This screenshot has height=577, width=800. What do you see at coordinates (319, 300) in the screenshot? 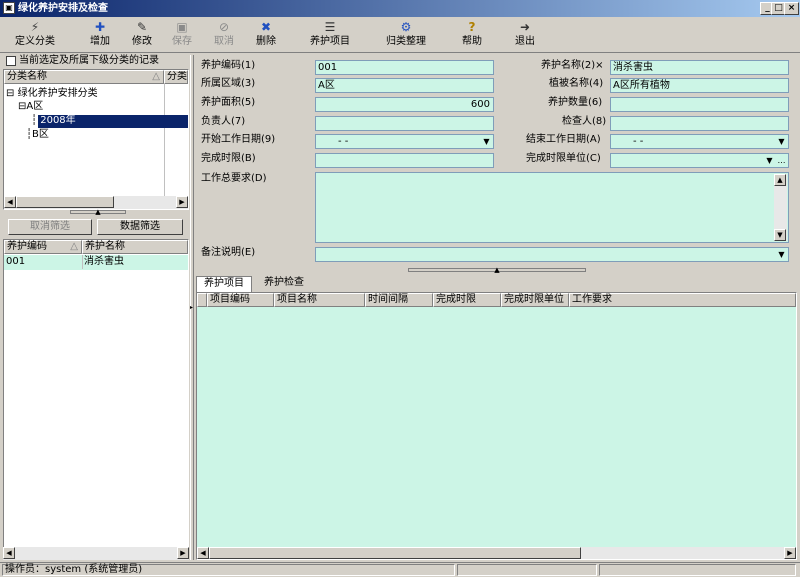
I see `grid-header-name: 项目名称` at bounding box center [319, 300].